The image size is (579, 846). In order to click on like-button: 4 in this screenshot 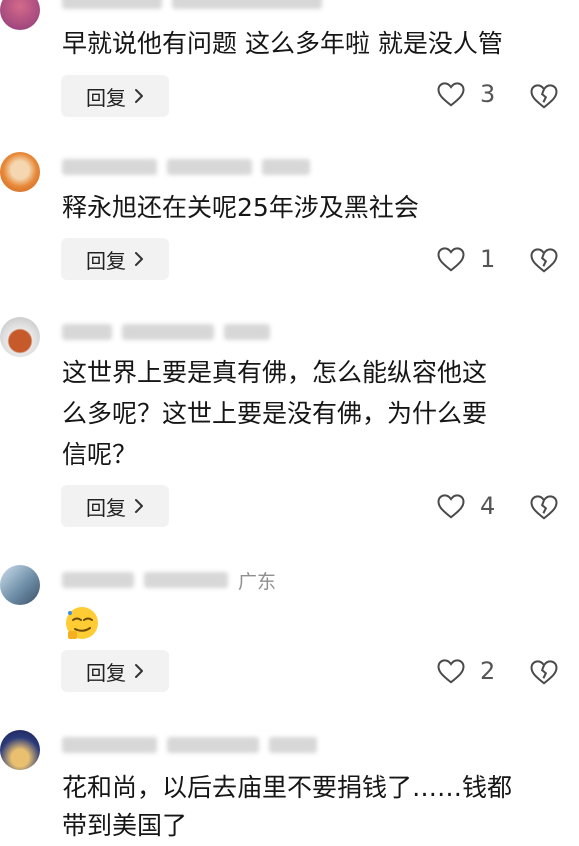, I will do `click(465, 506)`.